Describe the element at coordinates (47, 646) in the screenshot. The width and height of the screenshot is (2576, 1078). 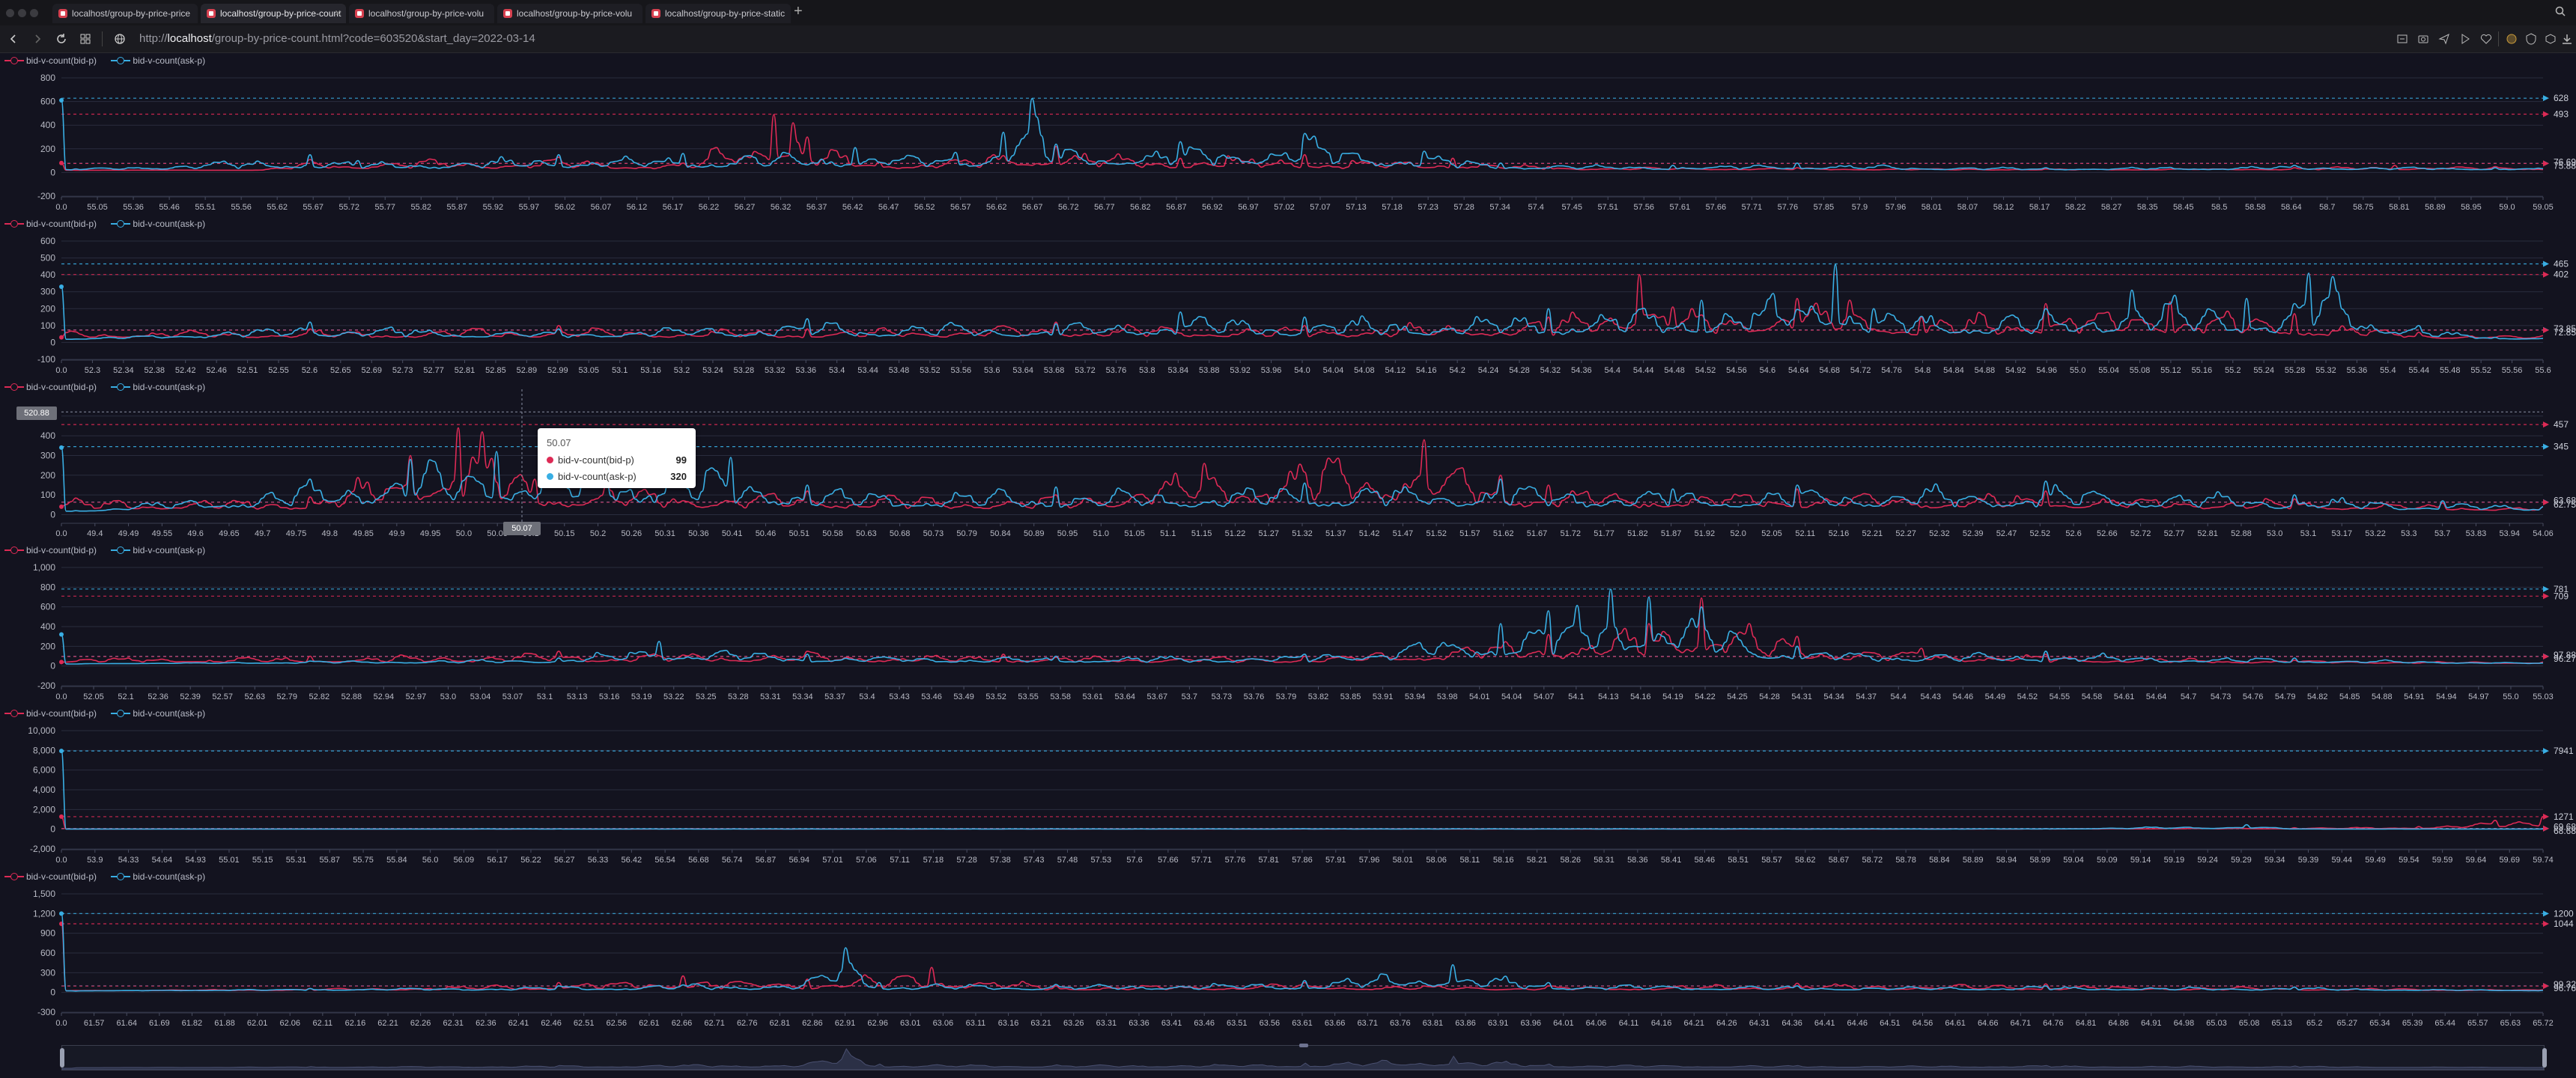
I see `y-tick-label: 200` at that location.